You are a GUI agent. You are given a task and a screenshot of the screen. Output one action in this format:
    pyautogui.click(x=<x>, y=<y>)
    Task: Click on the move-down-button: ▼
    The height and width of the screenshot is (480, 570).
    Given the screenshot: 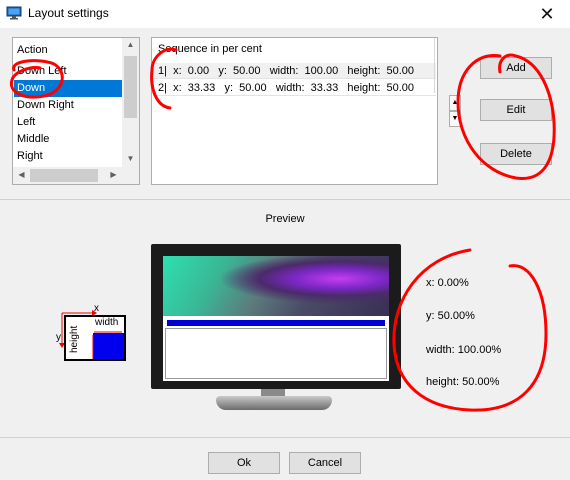 What is the action you would take?
    pyautogui.click(x=455, y=119)
    